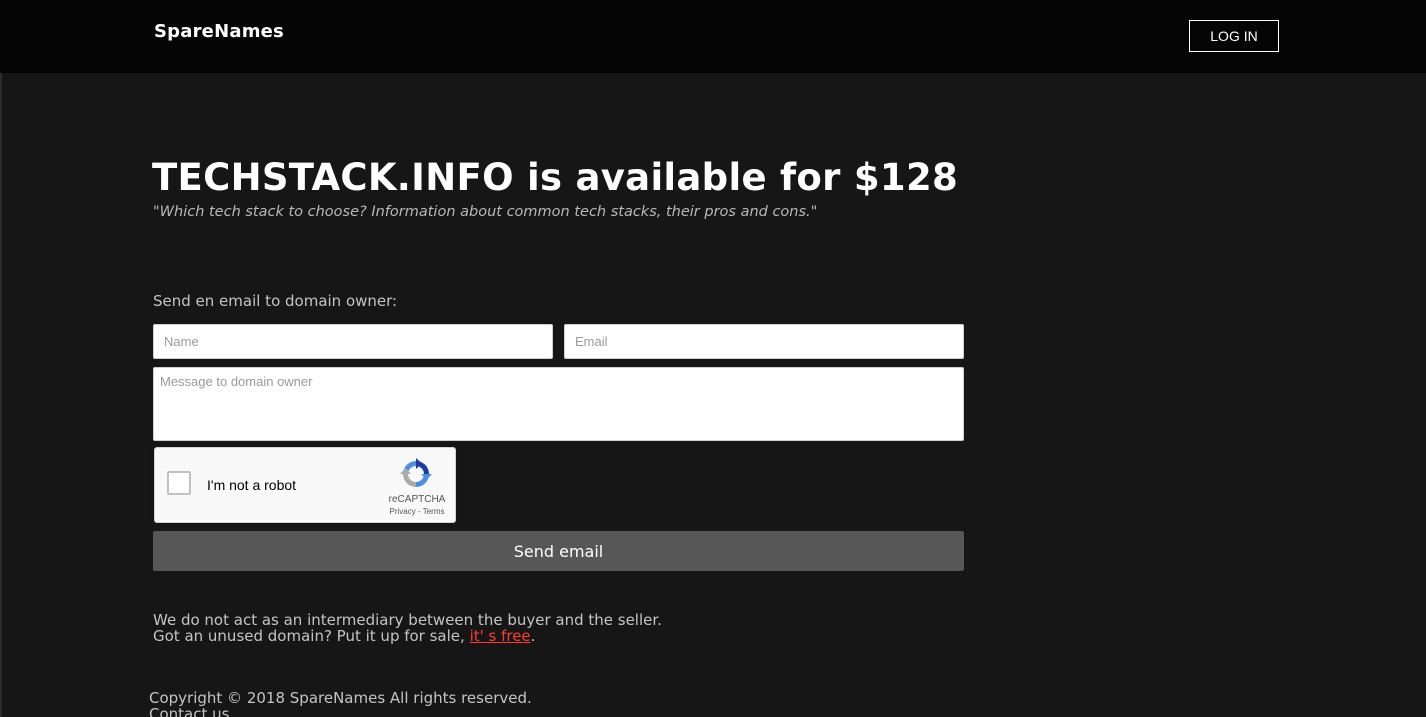 The width and height of the screenshot is (1426, 717). I want to click on recaptcha-brand: reCAPTCHA, so click(417, 499).